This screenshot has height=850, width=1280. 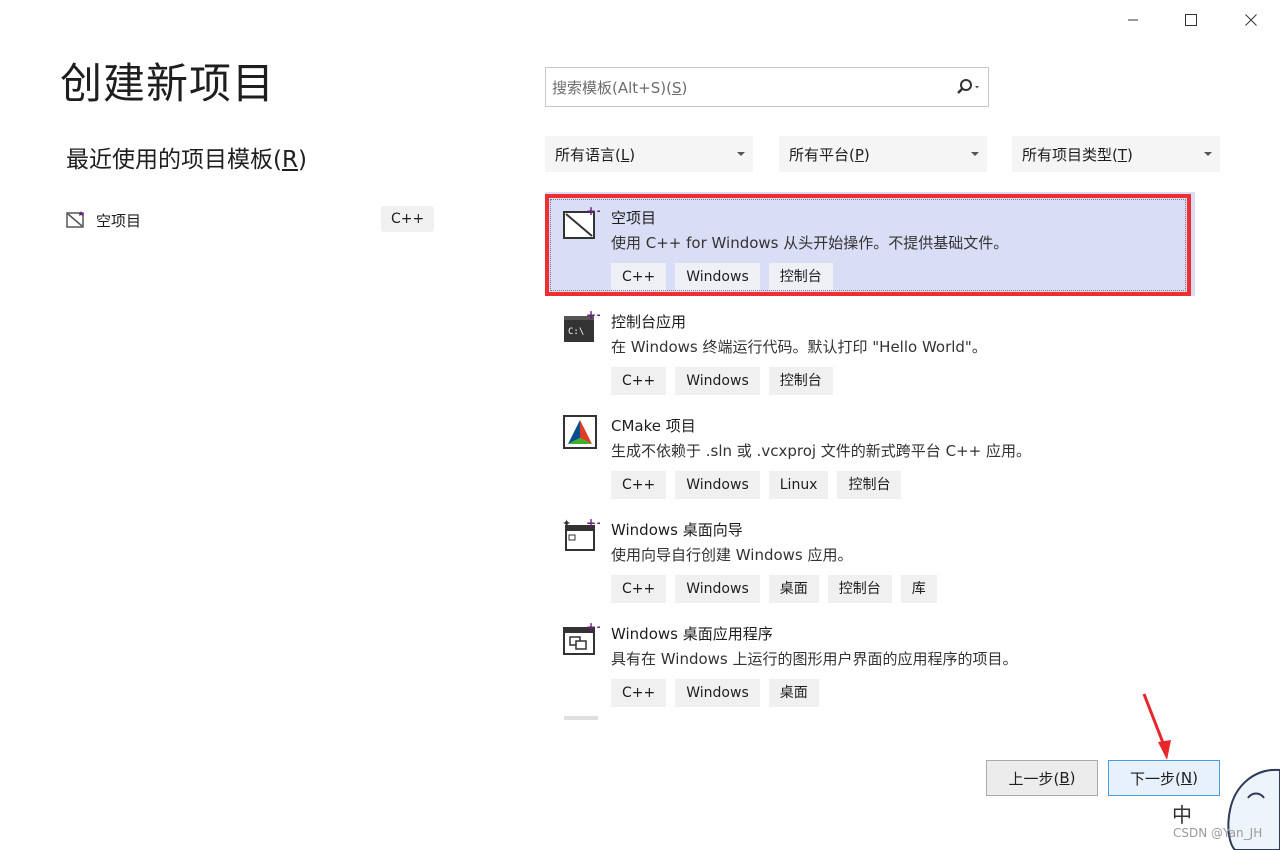 What do you see at coordinates (799, 347) in the screenshot?
I see `template-description: 在 Windows 终端运行代码。默认打印 "Hello World"。` at bounding box center [799, 347].